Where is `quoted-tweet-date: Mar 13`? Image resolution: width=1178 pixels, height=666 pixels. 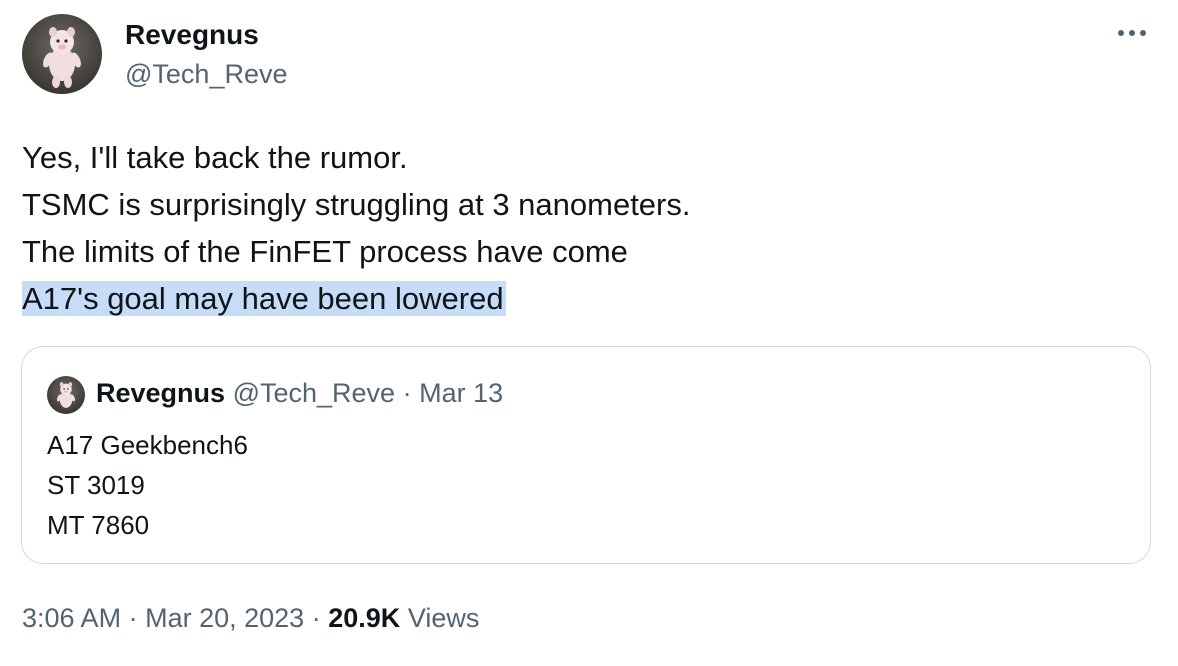 quoted-tweet-date: Mar 13 is located at coordinates (461, 393).